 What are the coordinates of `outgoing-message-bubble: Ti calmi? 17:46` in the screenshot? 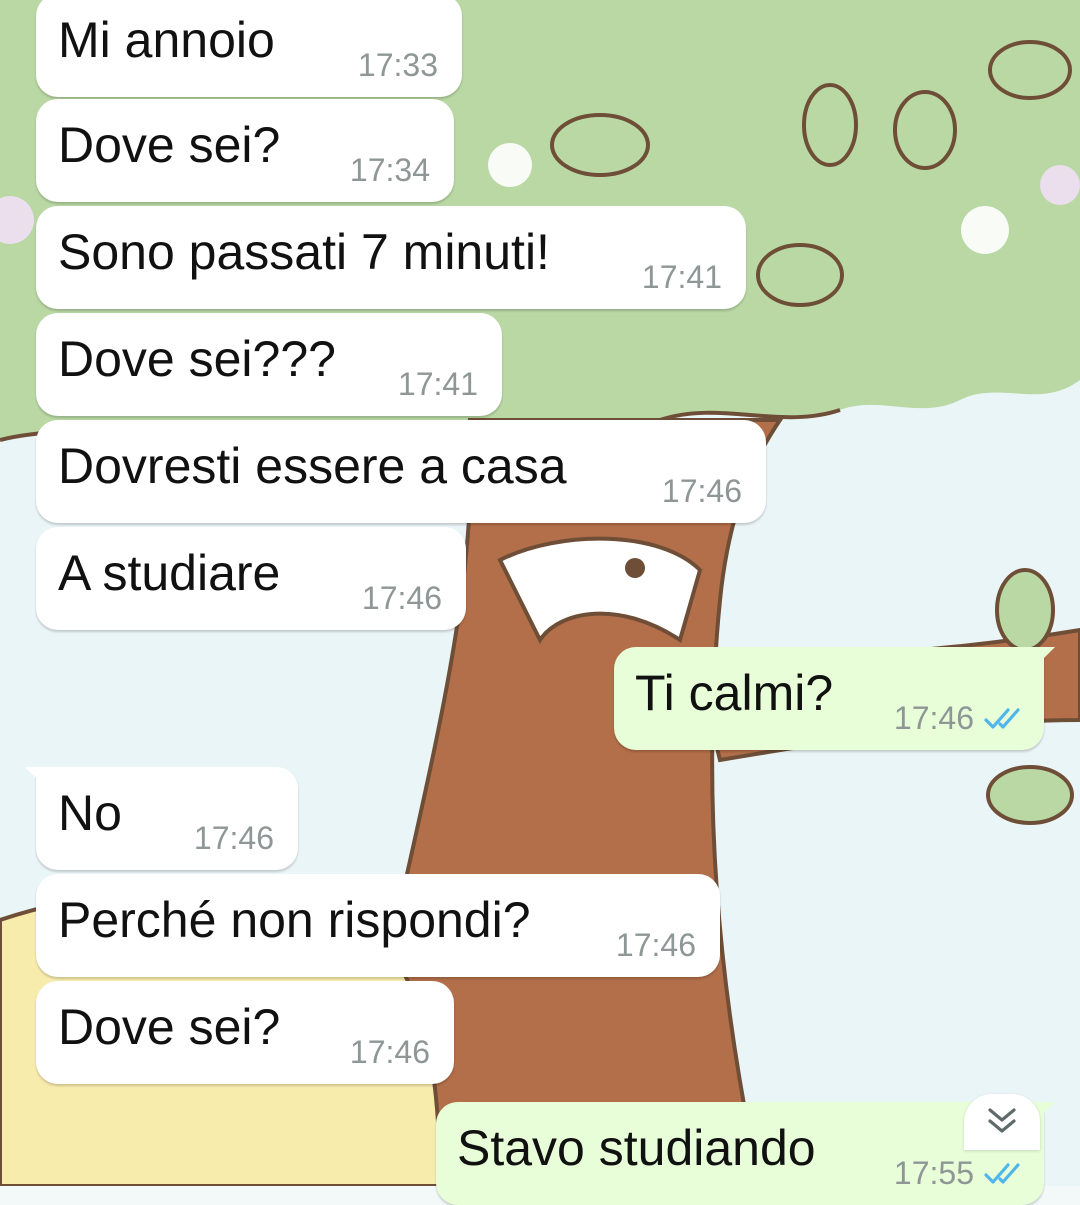 It's located at (834, 698).